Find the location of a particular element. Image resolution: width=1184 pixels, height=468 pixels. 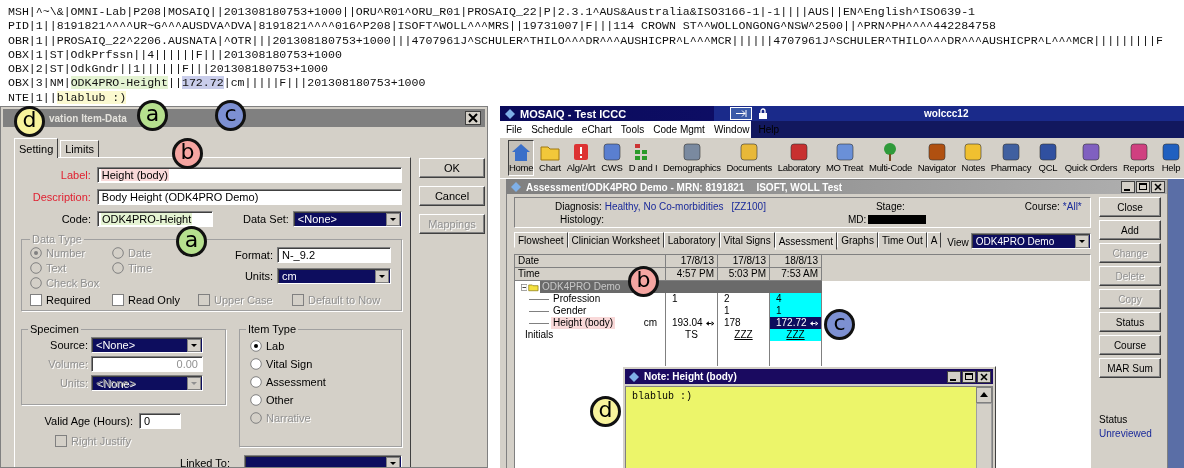

toolbar-button: MO Treat is located at coordinates (845, 158).